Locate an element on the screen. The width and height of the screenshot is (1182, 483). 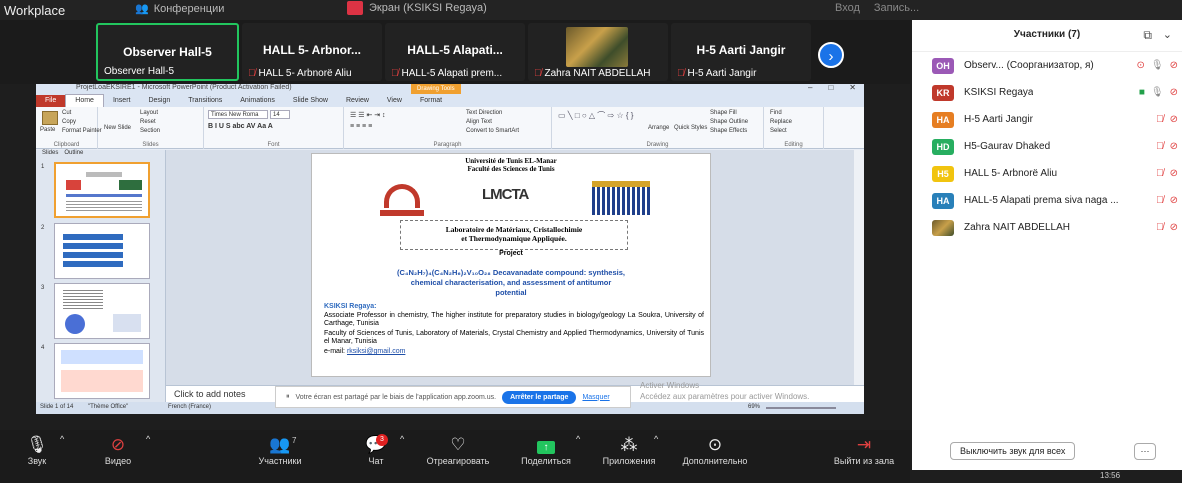
font-size-select: 14 is located at coordinates (280, 114).